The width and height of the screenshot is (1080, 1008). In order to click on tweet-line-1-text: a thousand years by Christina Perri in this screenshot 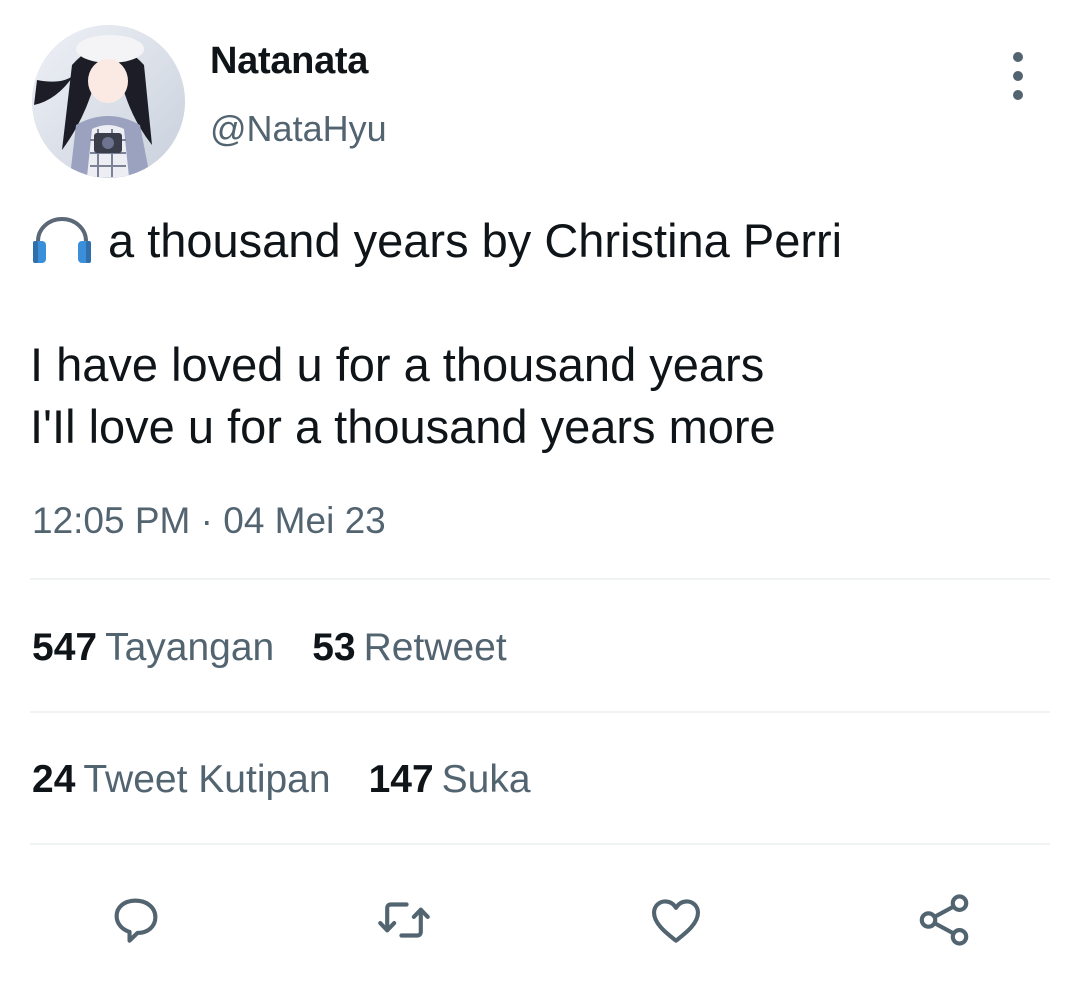, I will do `click(475, 240)`.